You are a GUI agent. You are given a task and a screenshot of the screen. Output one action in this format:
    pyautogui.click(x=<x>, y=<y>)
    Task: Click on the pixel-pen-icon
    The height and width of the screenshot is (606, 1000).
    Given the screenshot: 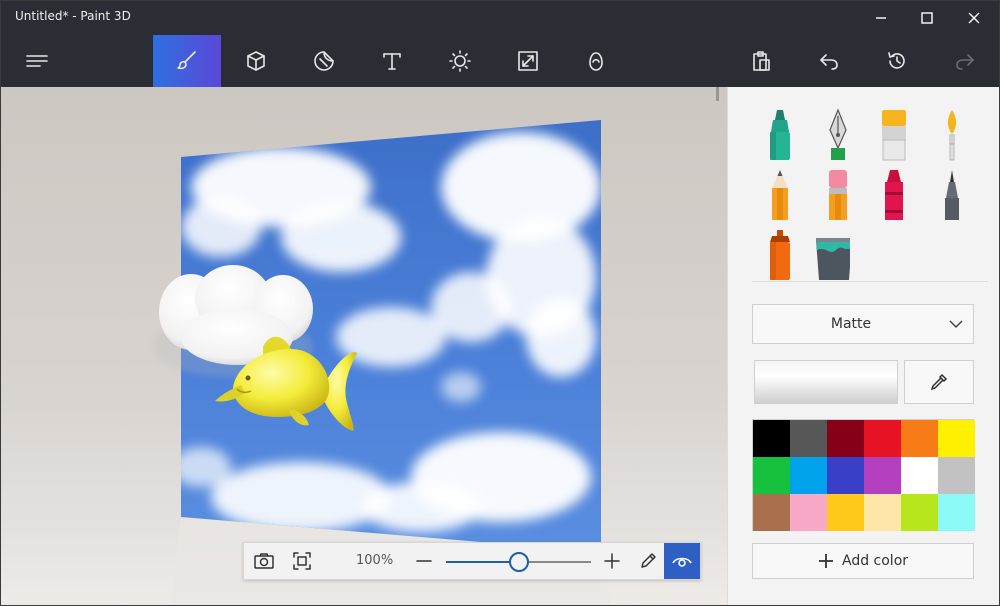 What is the action you would take?
    pyautogui.click(x=952, y=195)
    